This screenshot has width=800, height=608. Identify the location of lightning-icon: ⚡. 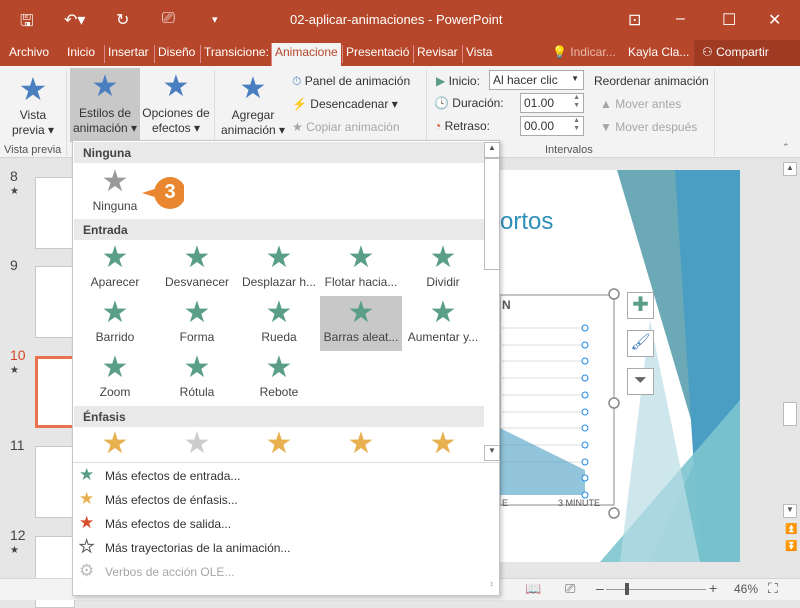
(299, 104).